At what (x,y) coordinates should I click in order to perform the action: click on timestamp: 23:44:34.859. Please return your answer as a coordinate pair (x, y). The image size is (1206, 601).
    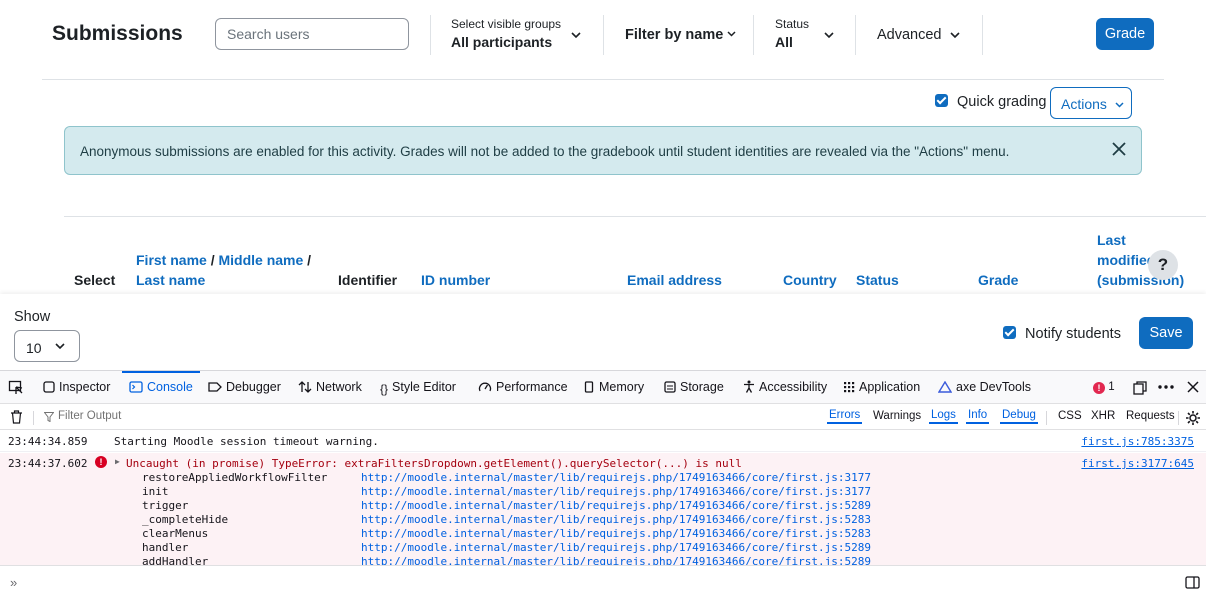
    Looking at the image, I should click on (48, 441).